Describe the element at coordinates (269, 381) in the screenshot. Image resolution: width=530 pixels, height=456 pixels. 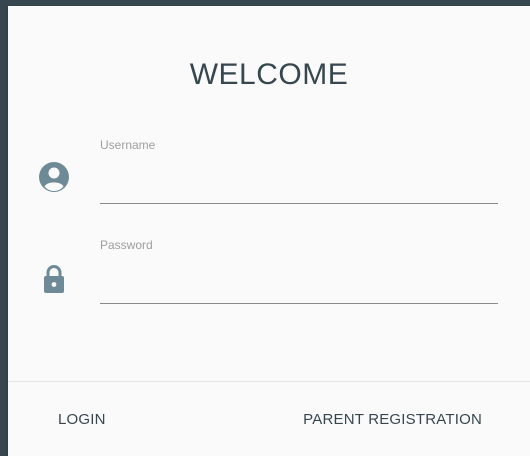
I see `actions-divider` at that location.